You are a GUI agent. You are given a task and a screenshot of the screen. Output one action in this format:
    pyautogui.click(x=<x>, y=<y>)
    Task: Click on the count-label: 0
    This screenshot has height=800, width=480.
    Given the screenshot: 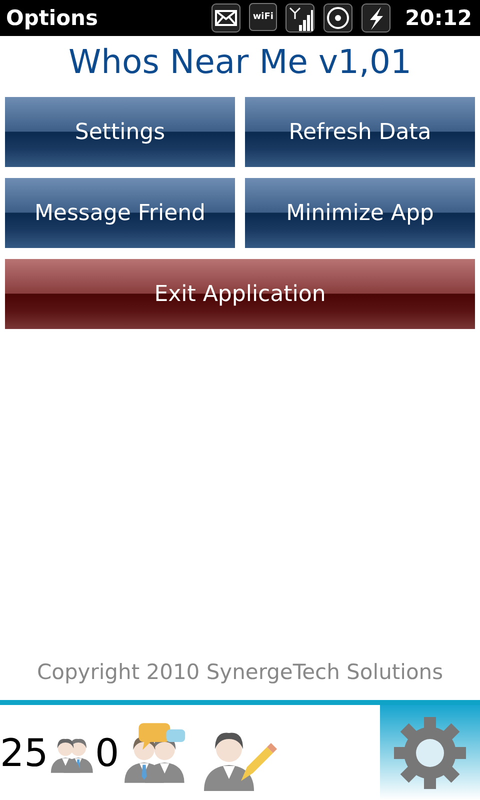 What is the action you would take?
    pyautogui.click(x=107, y=752)
    